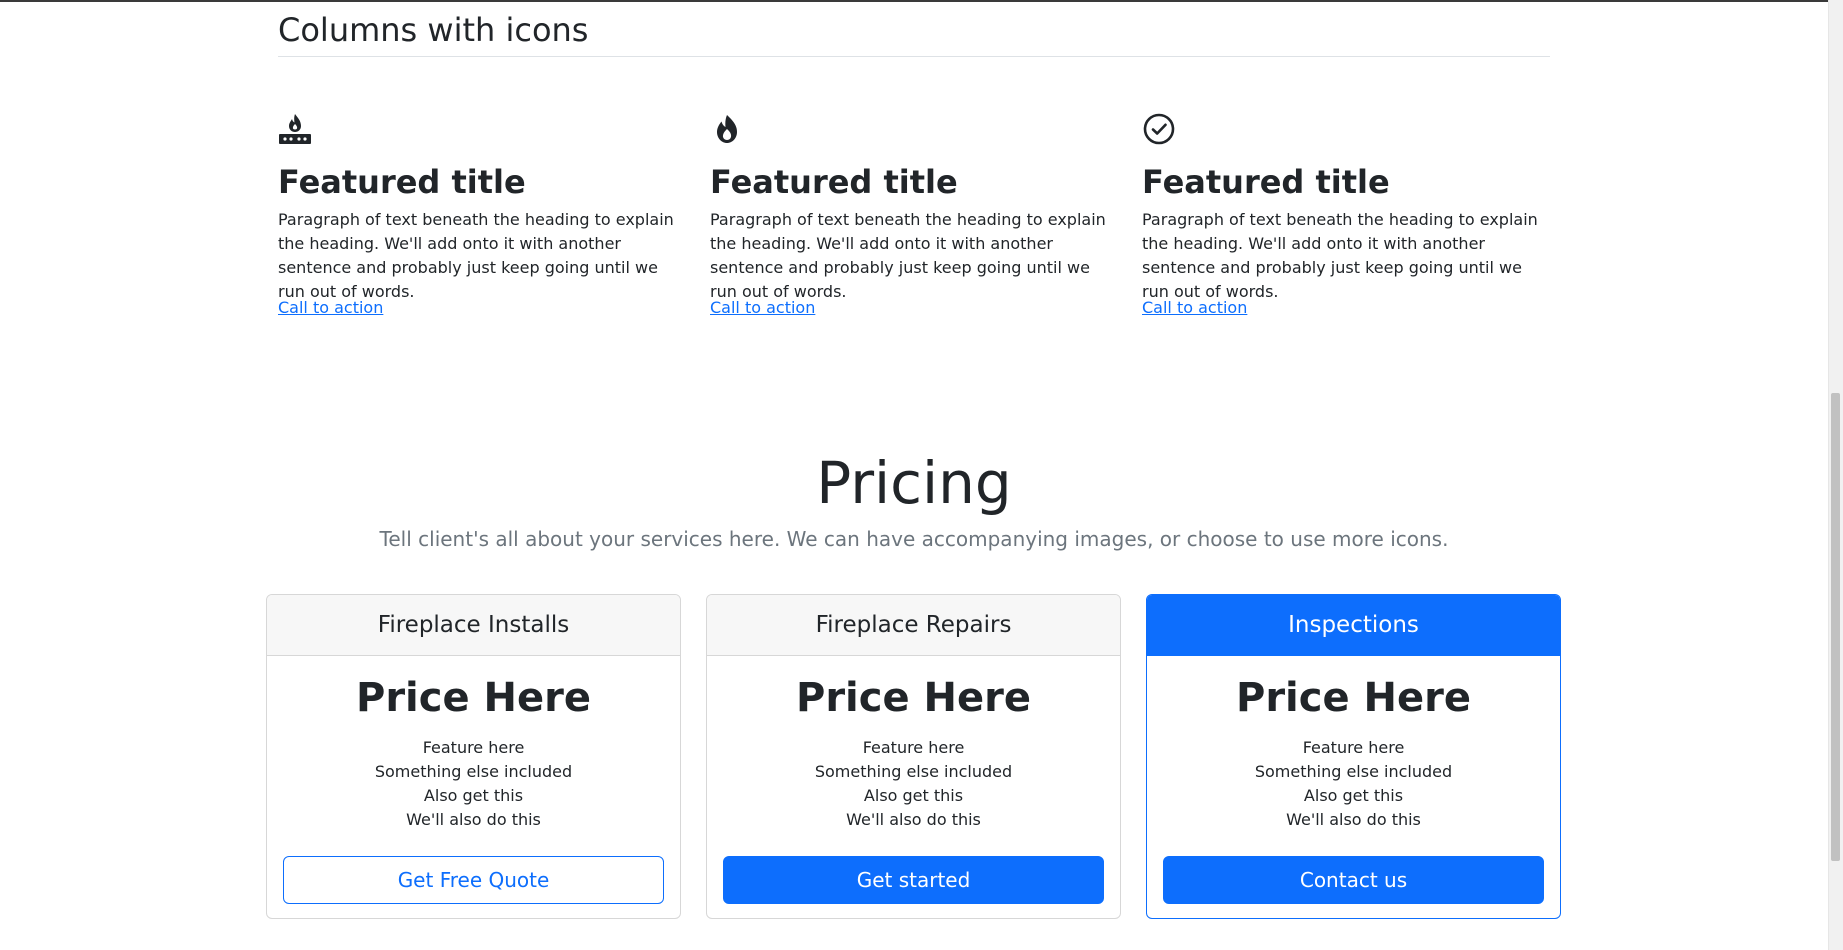 This screenshot has width=1843, height=950. I want to click on check-circle-icon, so click(1159, 129).